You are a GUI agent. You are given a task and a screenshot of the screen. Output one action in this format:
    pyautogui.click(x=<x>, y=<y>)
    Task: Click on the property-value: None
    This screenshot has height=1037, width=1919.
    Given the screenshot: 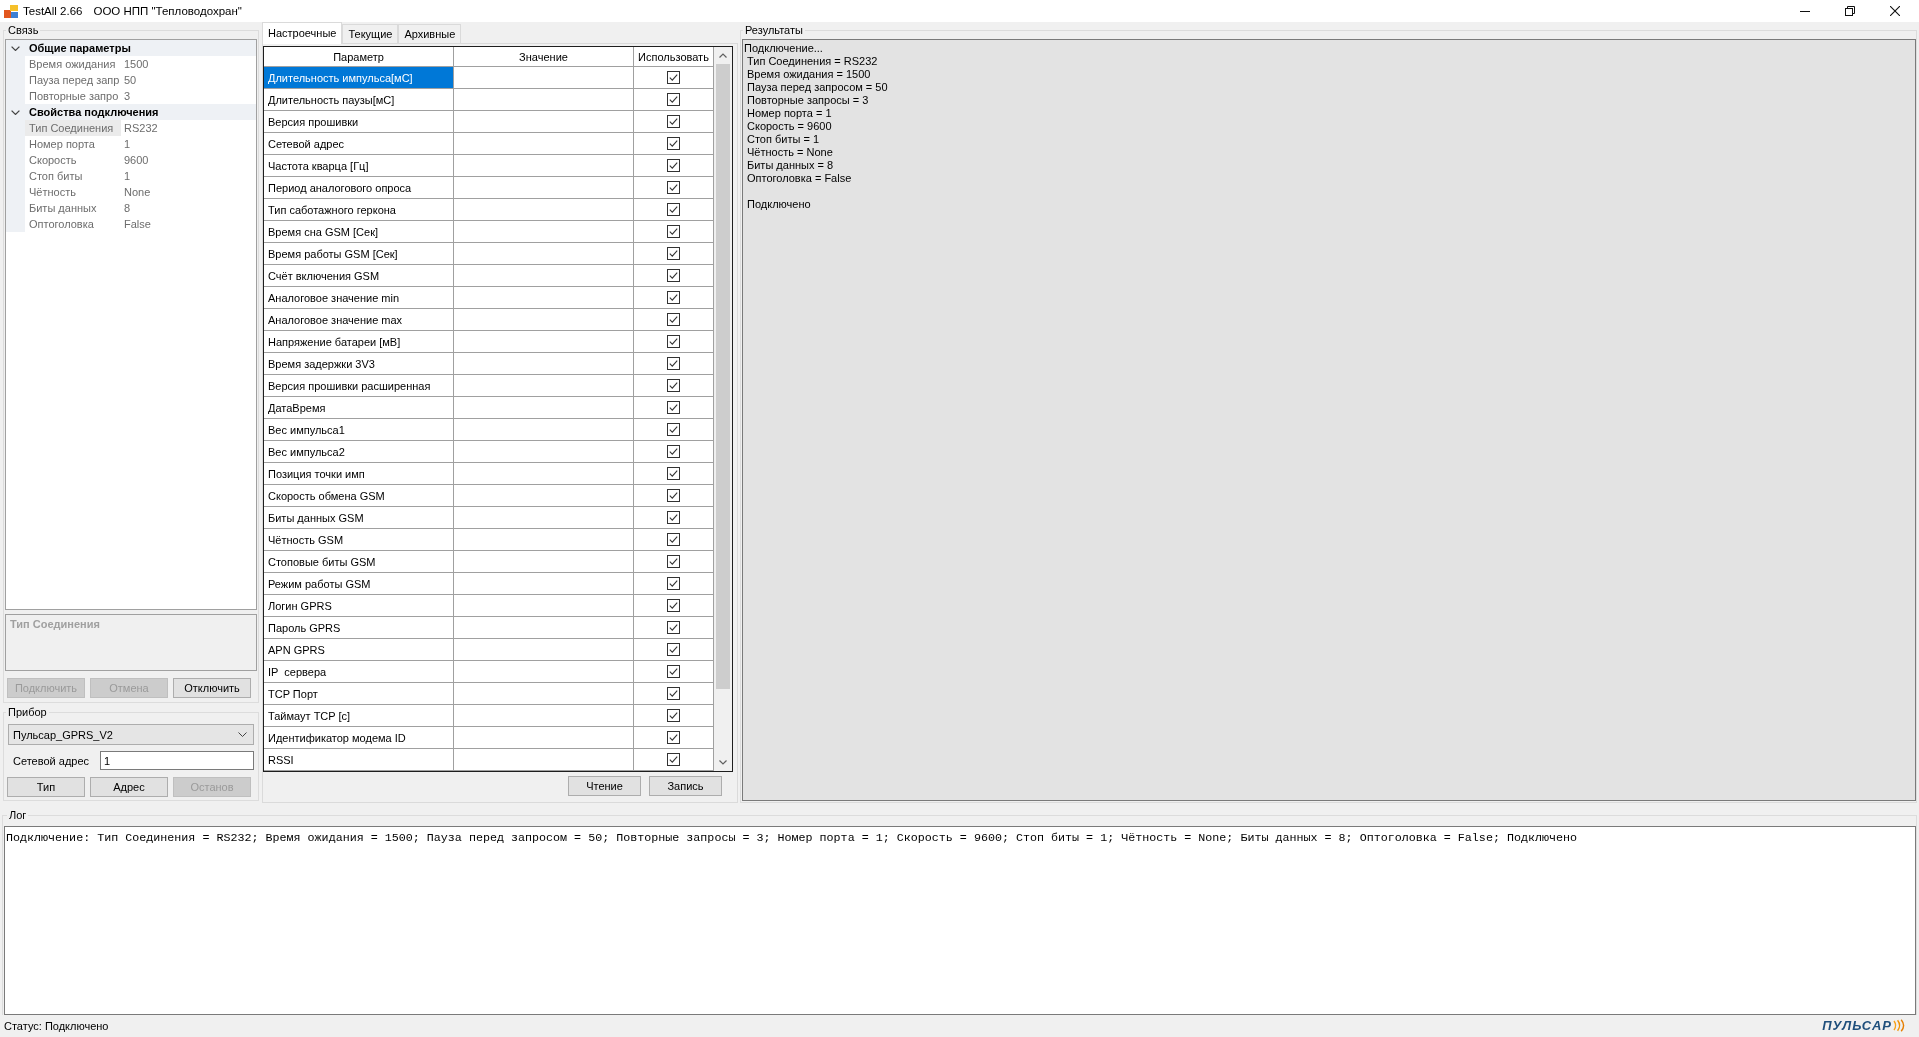 What is the action you would take?
    pyautogui.click(x=137, y=192)
    